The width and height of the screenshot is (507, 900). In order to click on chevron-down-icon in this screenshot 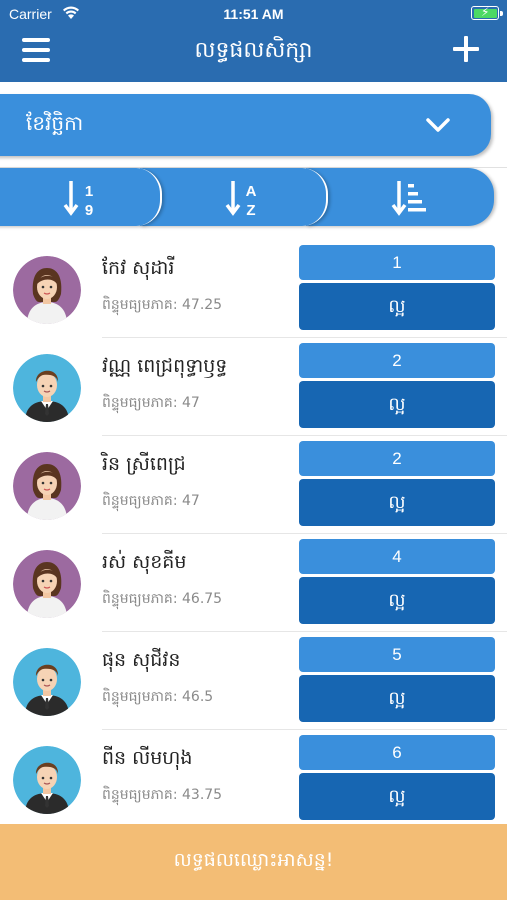, I will do `click(438, 125)`.